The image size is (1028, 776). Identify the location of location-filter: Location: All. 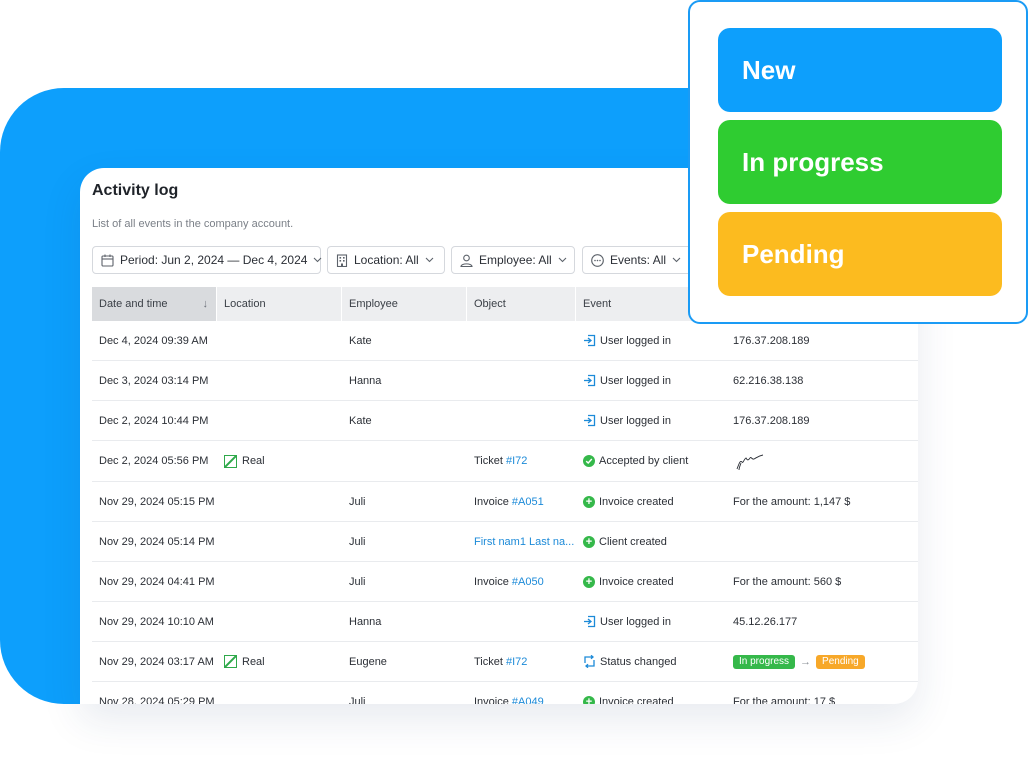
(386, 260).